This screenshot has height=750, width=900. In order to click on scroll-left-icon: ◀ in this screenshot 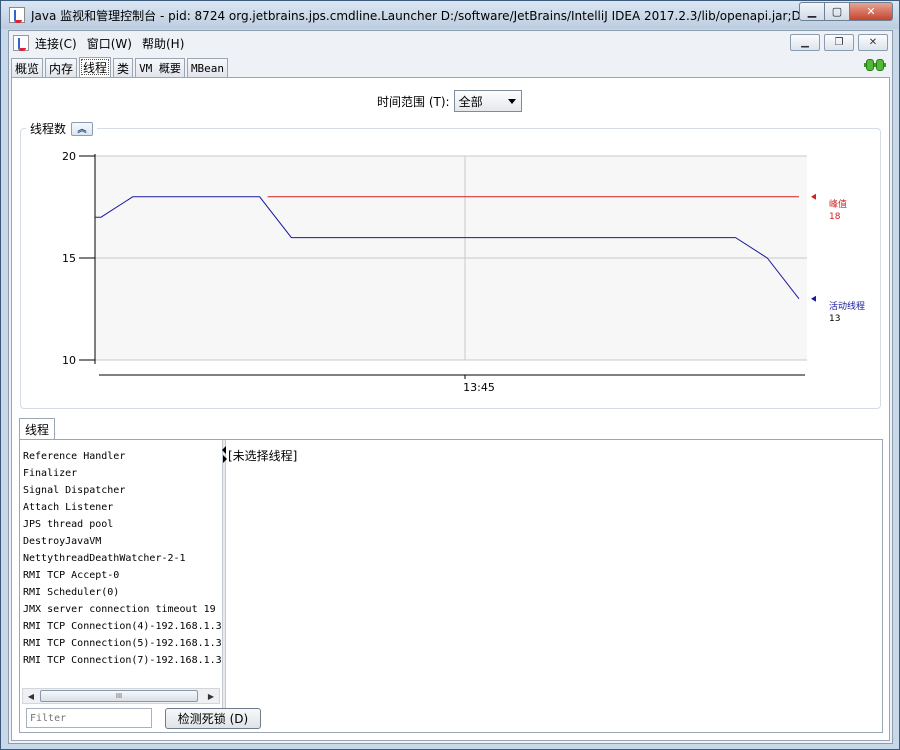, I will do `click(31, 696)`.